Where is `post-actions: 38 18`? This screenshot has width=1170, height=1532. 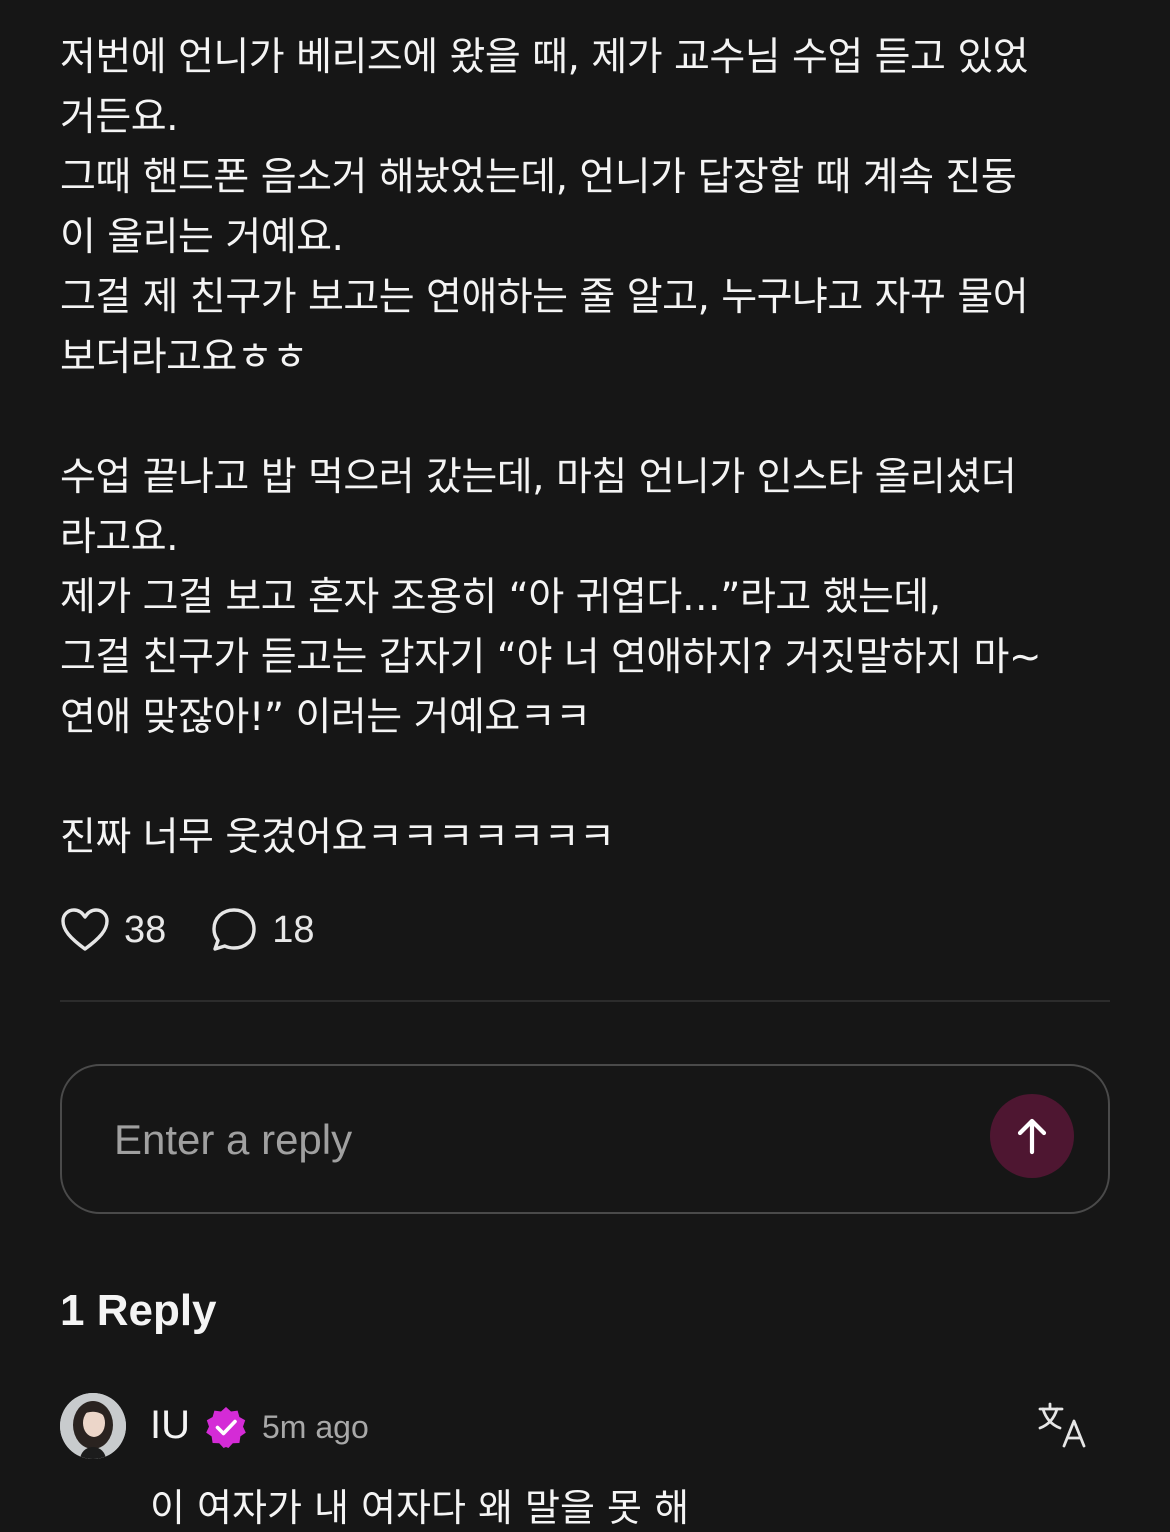
post-actions: 38 18 is located at coordinates (209, 930).